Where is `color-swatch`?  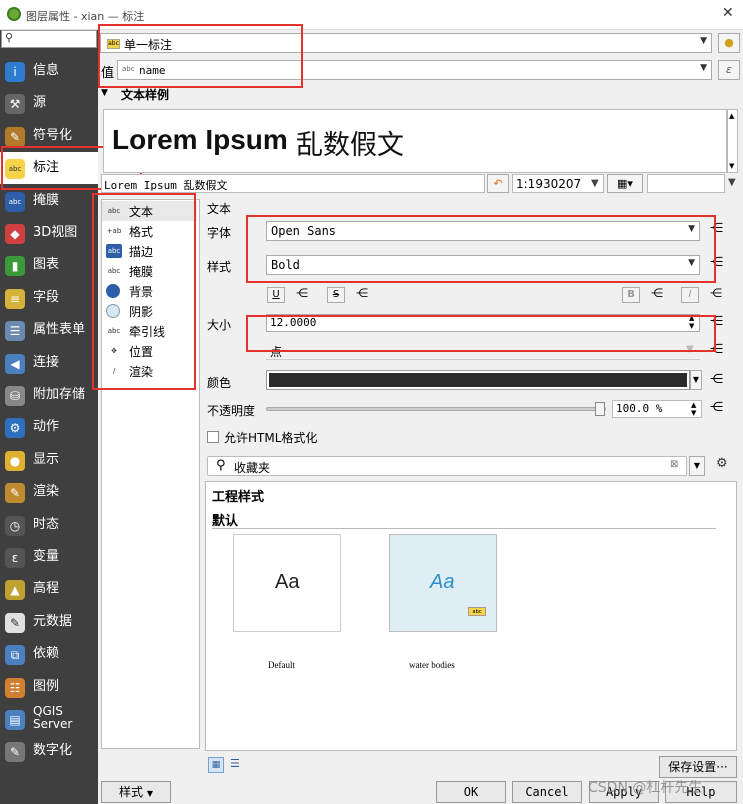 color-swatch is located at coordinates (478, 380).